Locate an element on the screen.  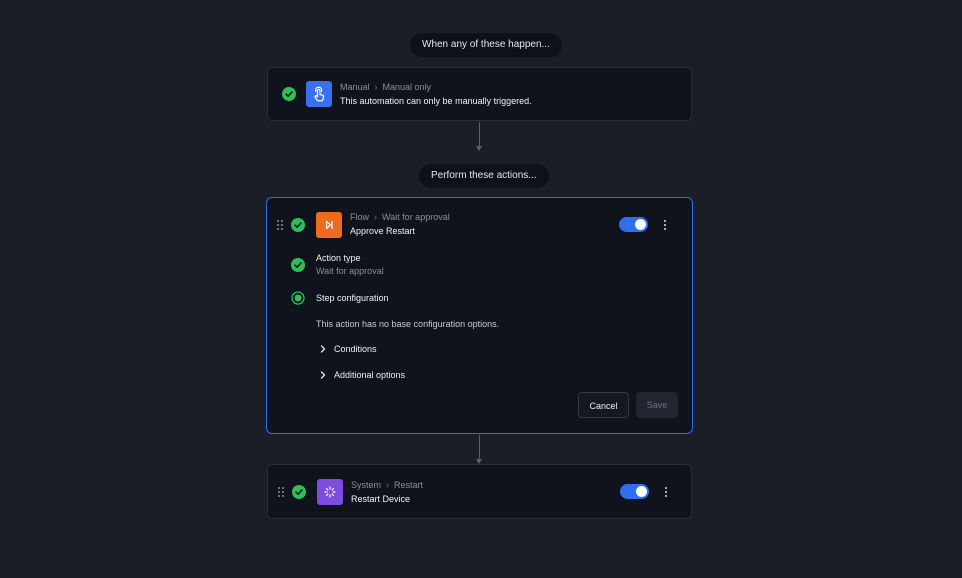
conditions-label: Conditions is located at coordinates (355, 349).